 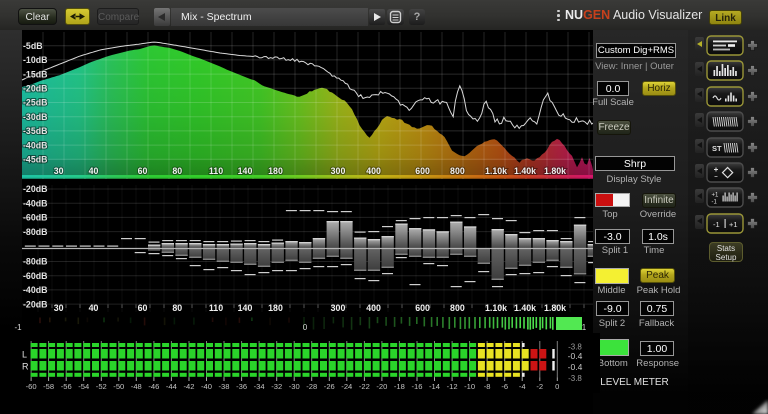 I want to click on svg-text: -54, so click(x=83, y=386).